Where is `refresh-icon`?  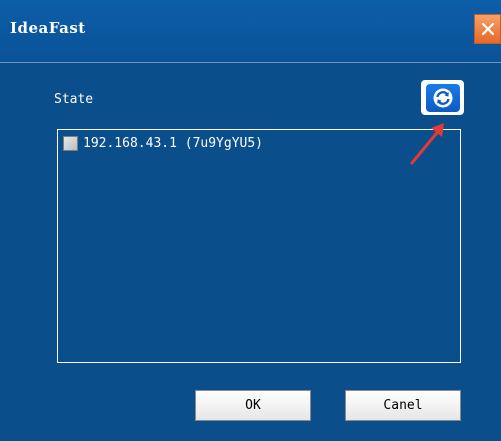 refresh-icon is located at coordinates (442, 97).